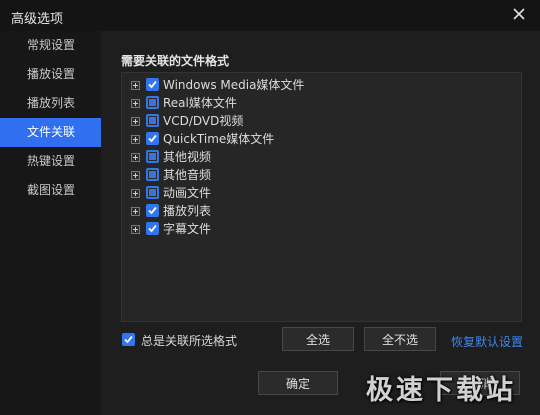 This screenshot has width=540, height=415. Describe the element at coordinates (128, 339) in the screenshot. I see `always-associate-checkbox` at that location.